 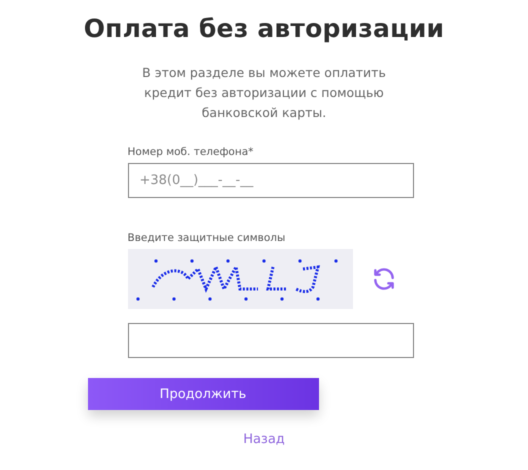 What do you see at coordinates (271, 180) in the screenshot?
I see `phone-input-field: +38(0__)___-__-__` at bounding box center [271, 180].